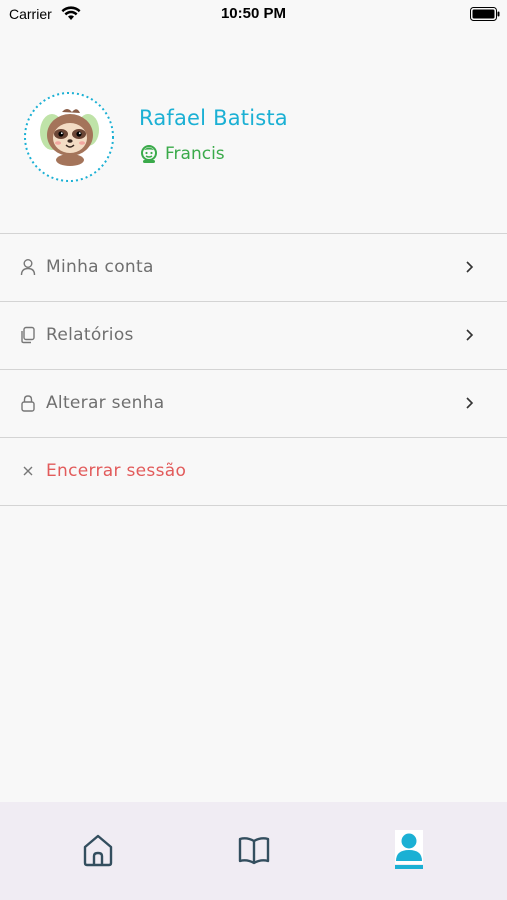 This screenshot has width=507, height=900. Describe the element at coordinates (28, 267) in the screenshot. I see `user-icon` at that location.